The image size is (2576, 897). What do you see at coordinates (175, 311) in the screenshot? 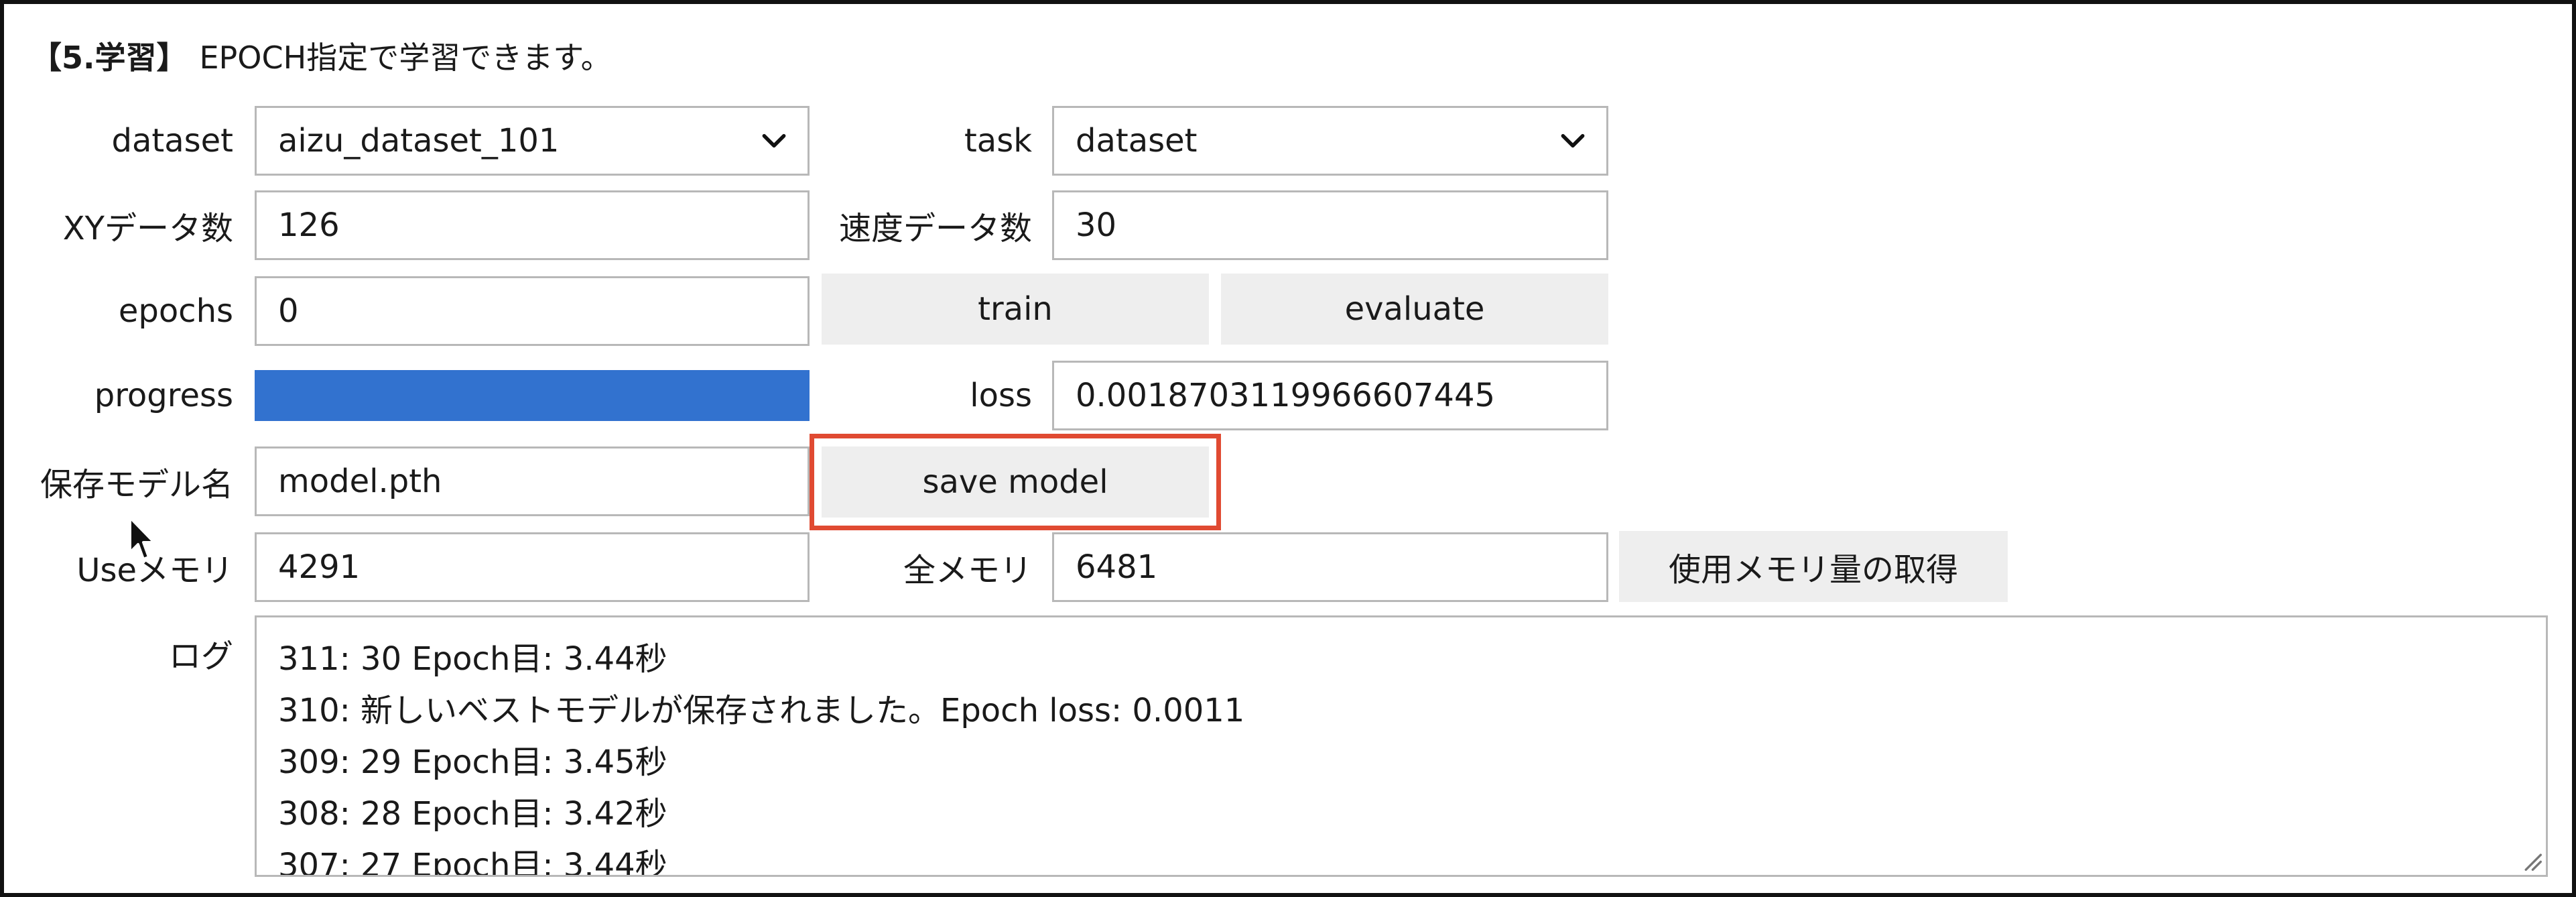
I see `epochs-label: epochs` at bounding box center [175, 311].